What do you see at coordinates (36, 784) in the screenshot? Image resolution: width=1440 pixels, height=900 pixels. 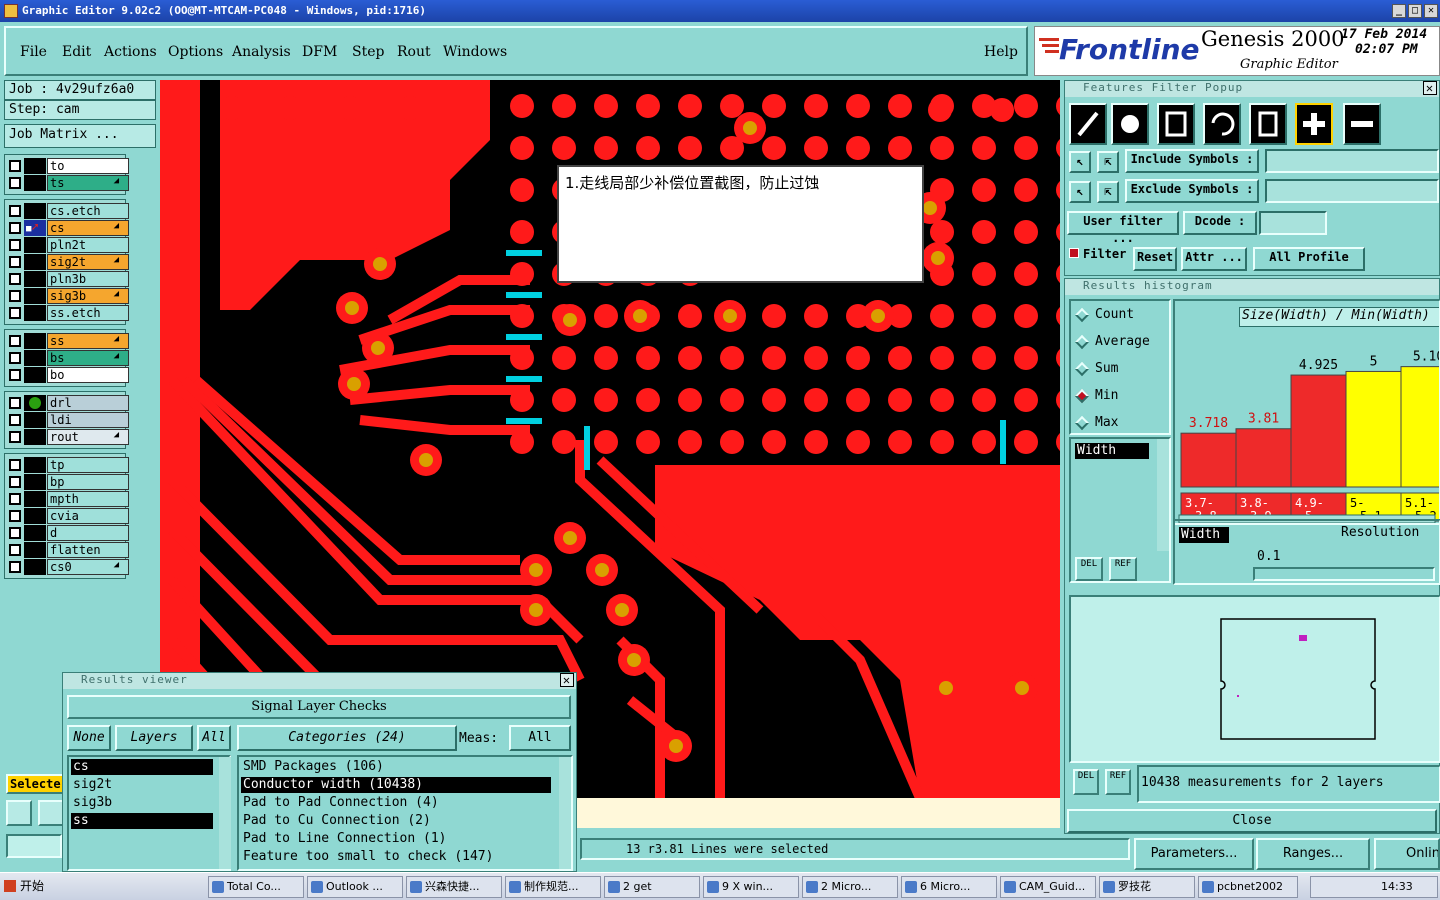 I see `select-button: Selecte` at bounding box center [36, 784].